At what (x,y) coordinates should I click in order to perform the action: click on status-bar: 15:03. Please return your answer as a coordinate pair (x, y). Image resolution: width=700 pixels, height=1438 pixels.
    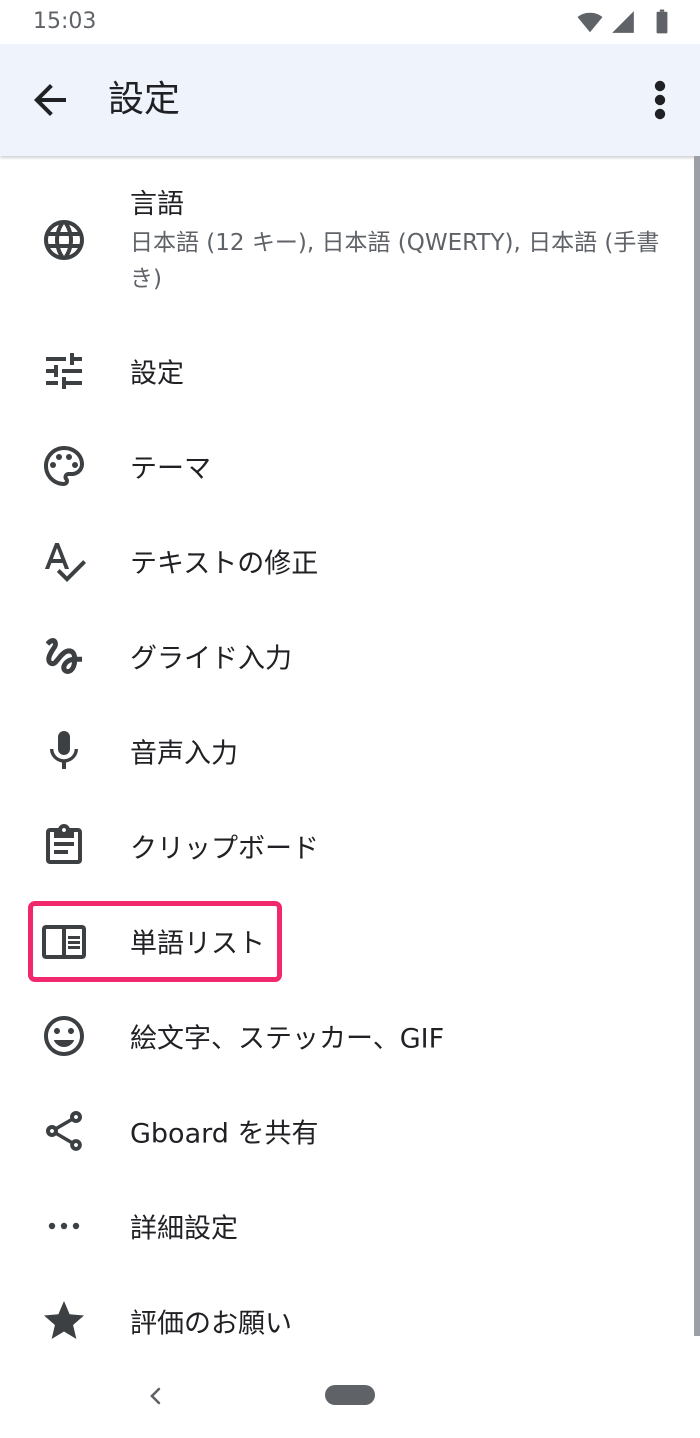
    Looking at the image, I should click on (350, 22).